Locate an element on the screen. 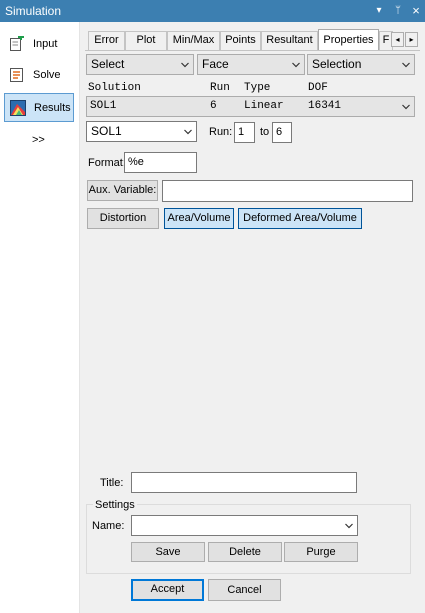 This screenshot has height=613, width=425. to-label: to is located at coordinates (265, 132).